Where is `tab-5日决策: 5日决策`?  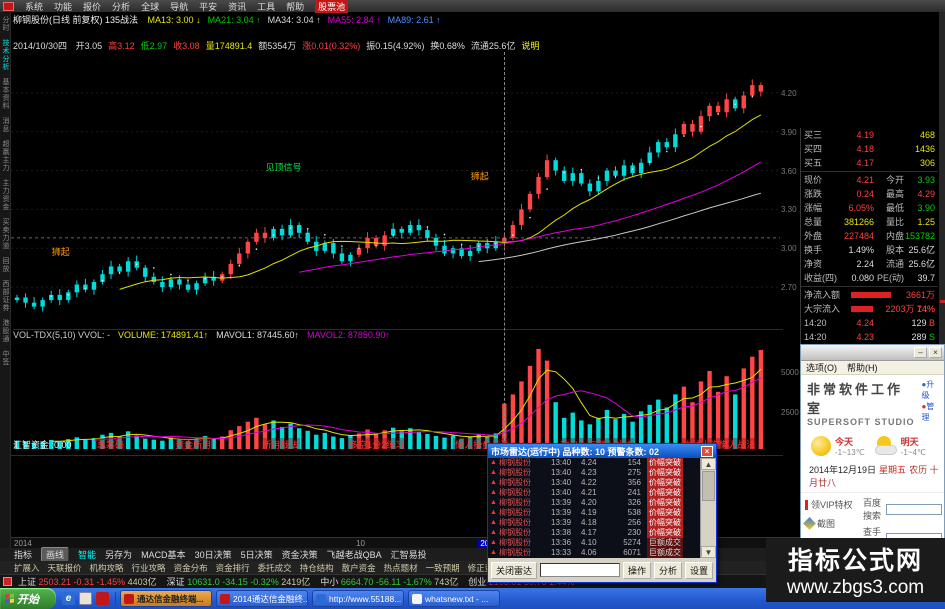 tab-5日决策: 5日决策 is located at coordinates (257, 554).